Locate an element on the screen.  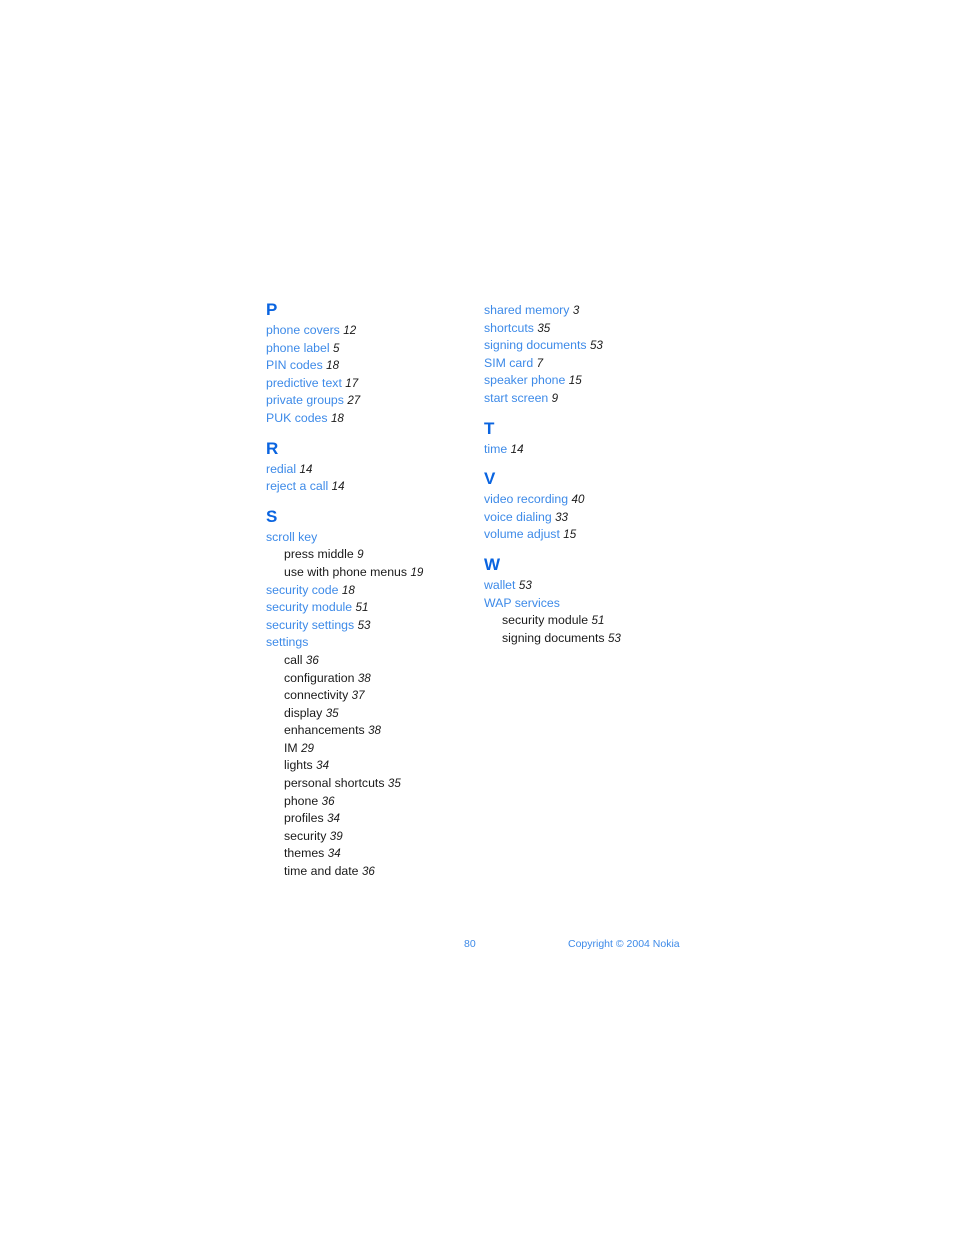
index-subentry-label: IM is located at coordinates (291, 747).